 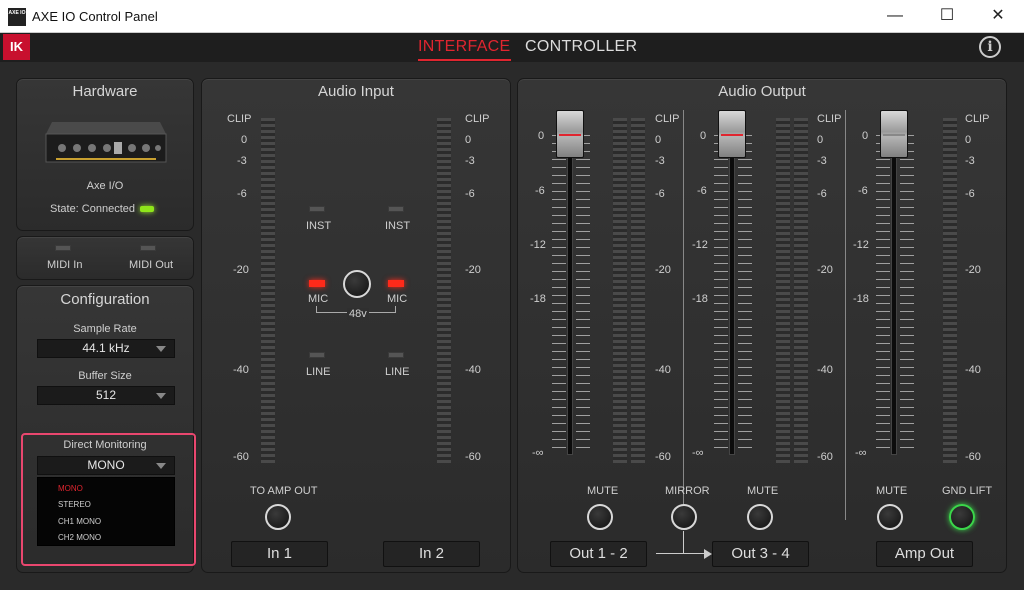 What do you see at coordinates (890, 517) in the screenshot?
I see `amp-mute-knob` at bounding box center [890, 517].